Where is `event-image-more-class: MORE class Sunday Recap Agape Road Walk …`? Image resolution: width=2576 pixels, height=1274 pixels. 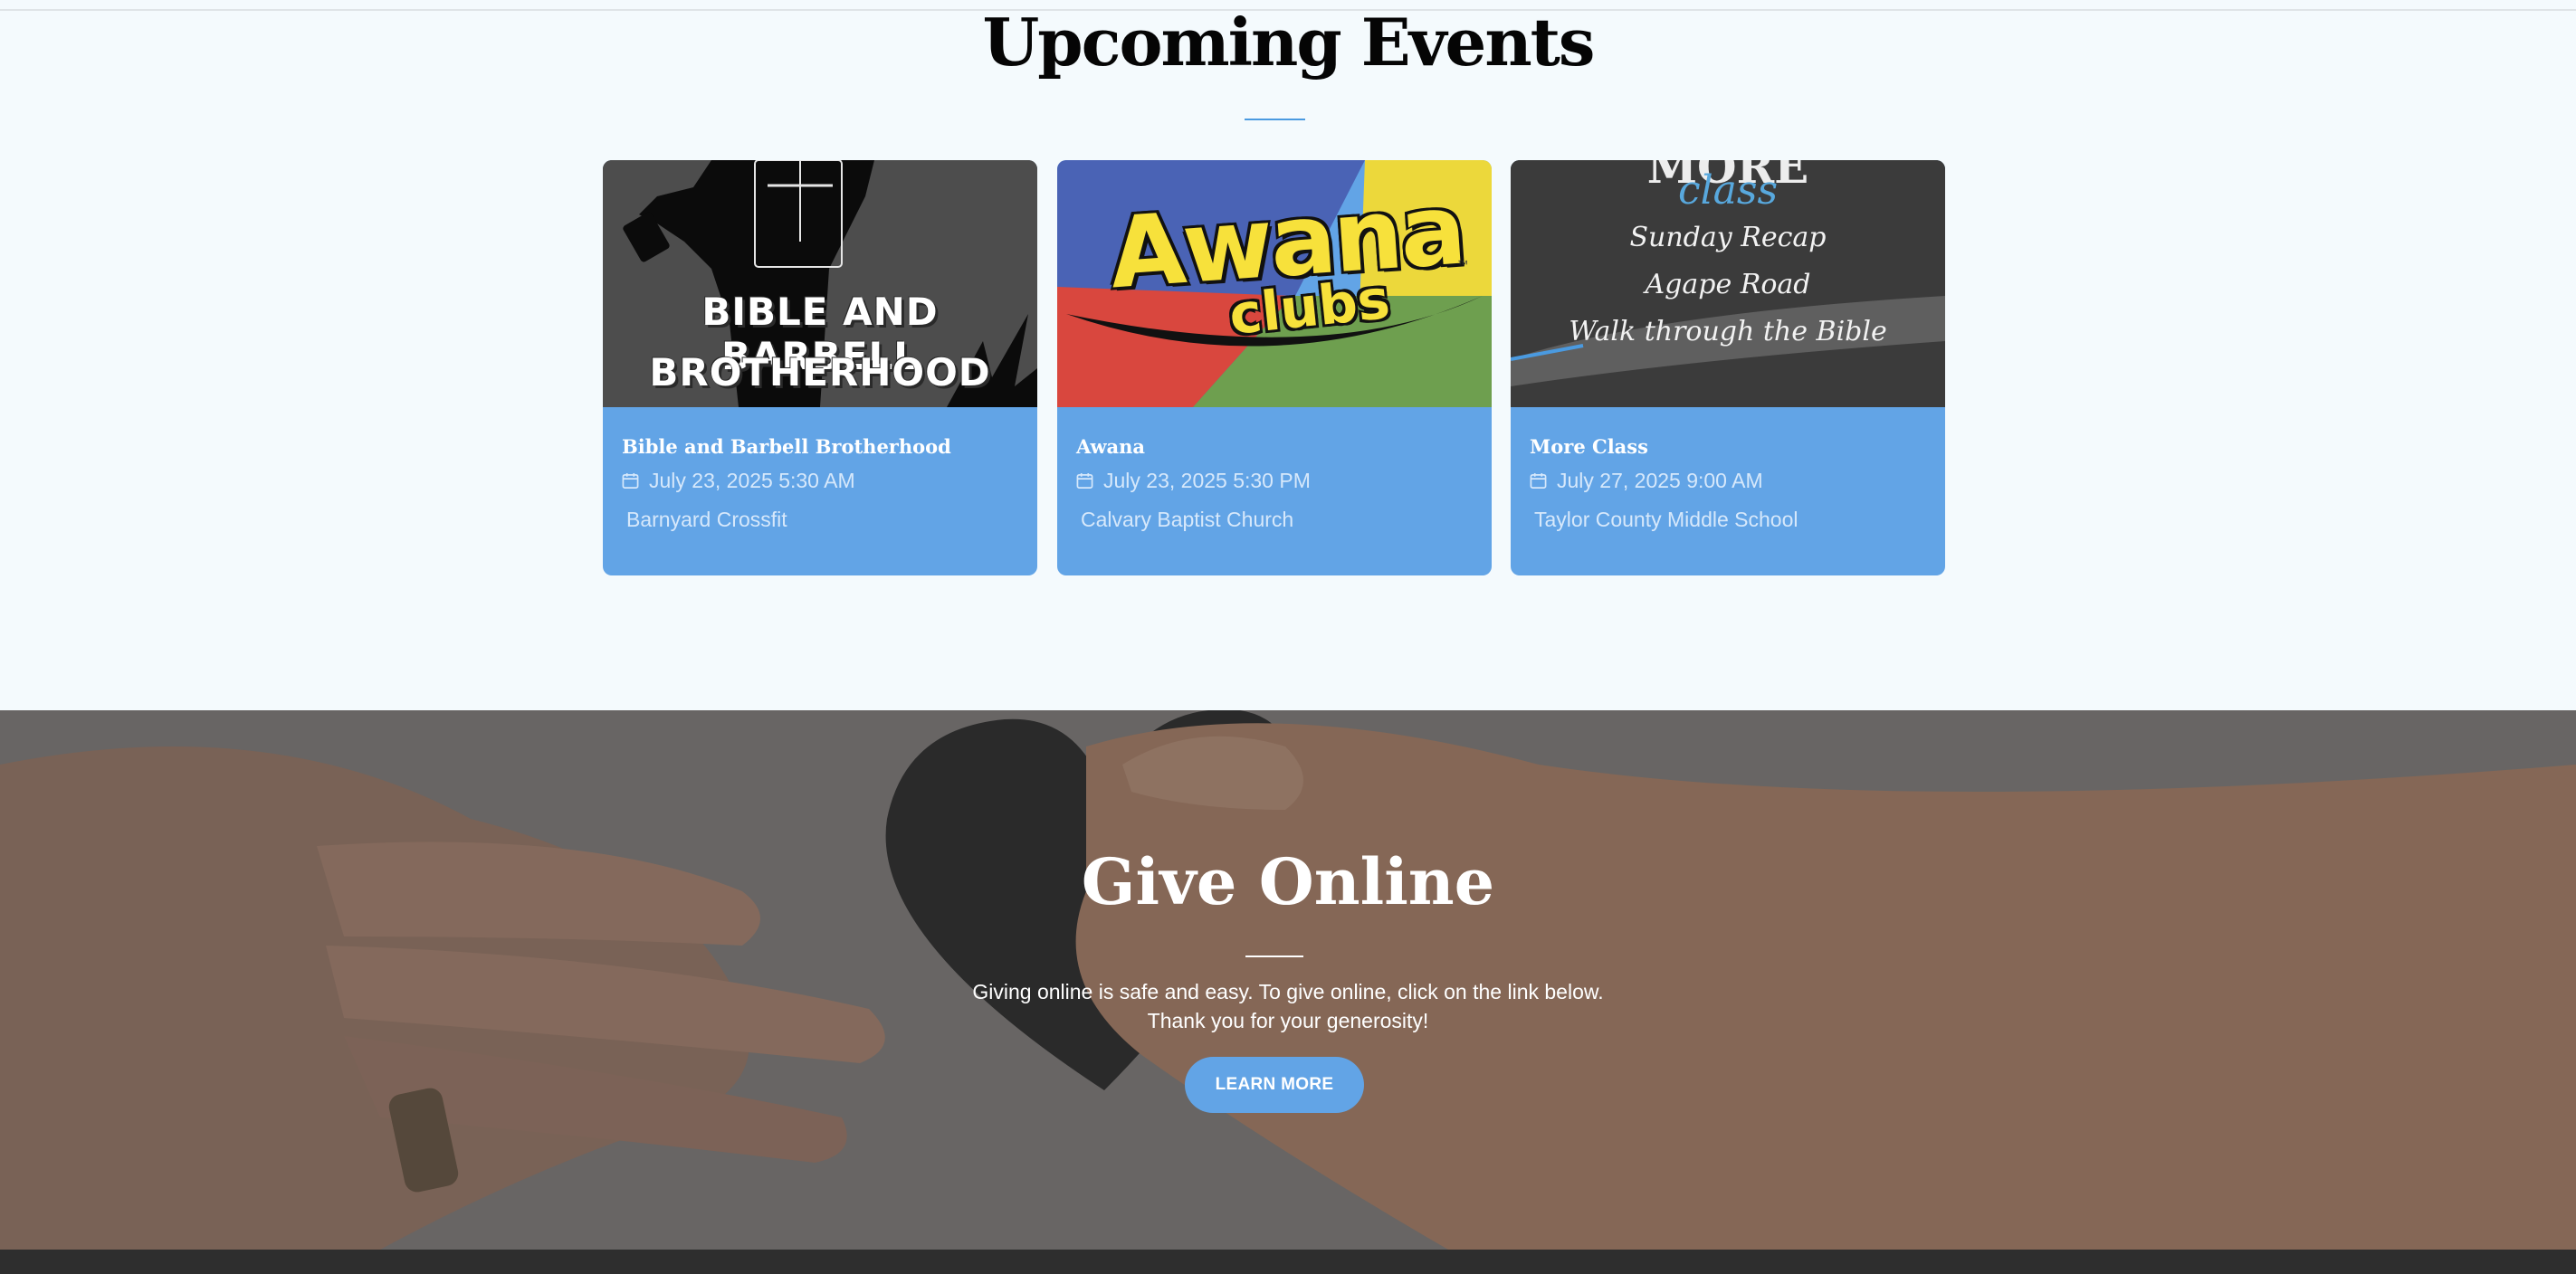
event-image-more-class: MORE class Sunday Recap Agape Road Walk … is located at coordinates (1728, 283).